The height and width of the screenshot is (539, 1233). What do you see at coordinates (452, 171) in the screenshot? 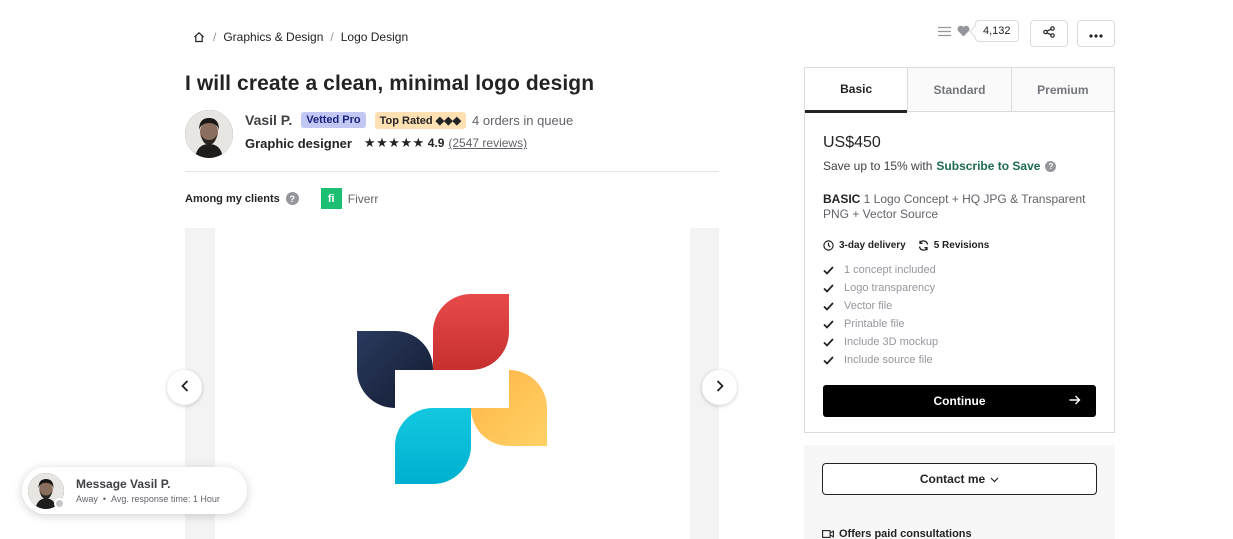
I see `divider` at bounding box center [452, 171].